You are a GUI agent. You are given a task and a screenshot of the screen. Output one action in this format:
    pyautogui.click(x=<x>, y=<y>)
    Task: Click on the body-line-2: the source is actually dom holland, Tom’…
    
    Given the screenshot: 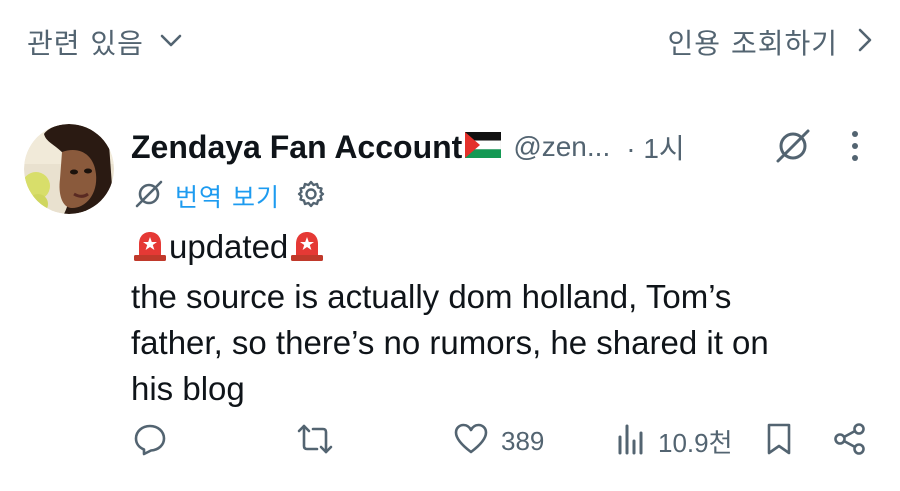 What is the action you would take?
    pyautogui.click(x=431, y=296)
    